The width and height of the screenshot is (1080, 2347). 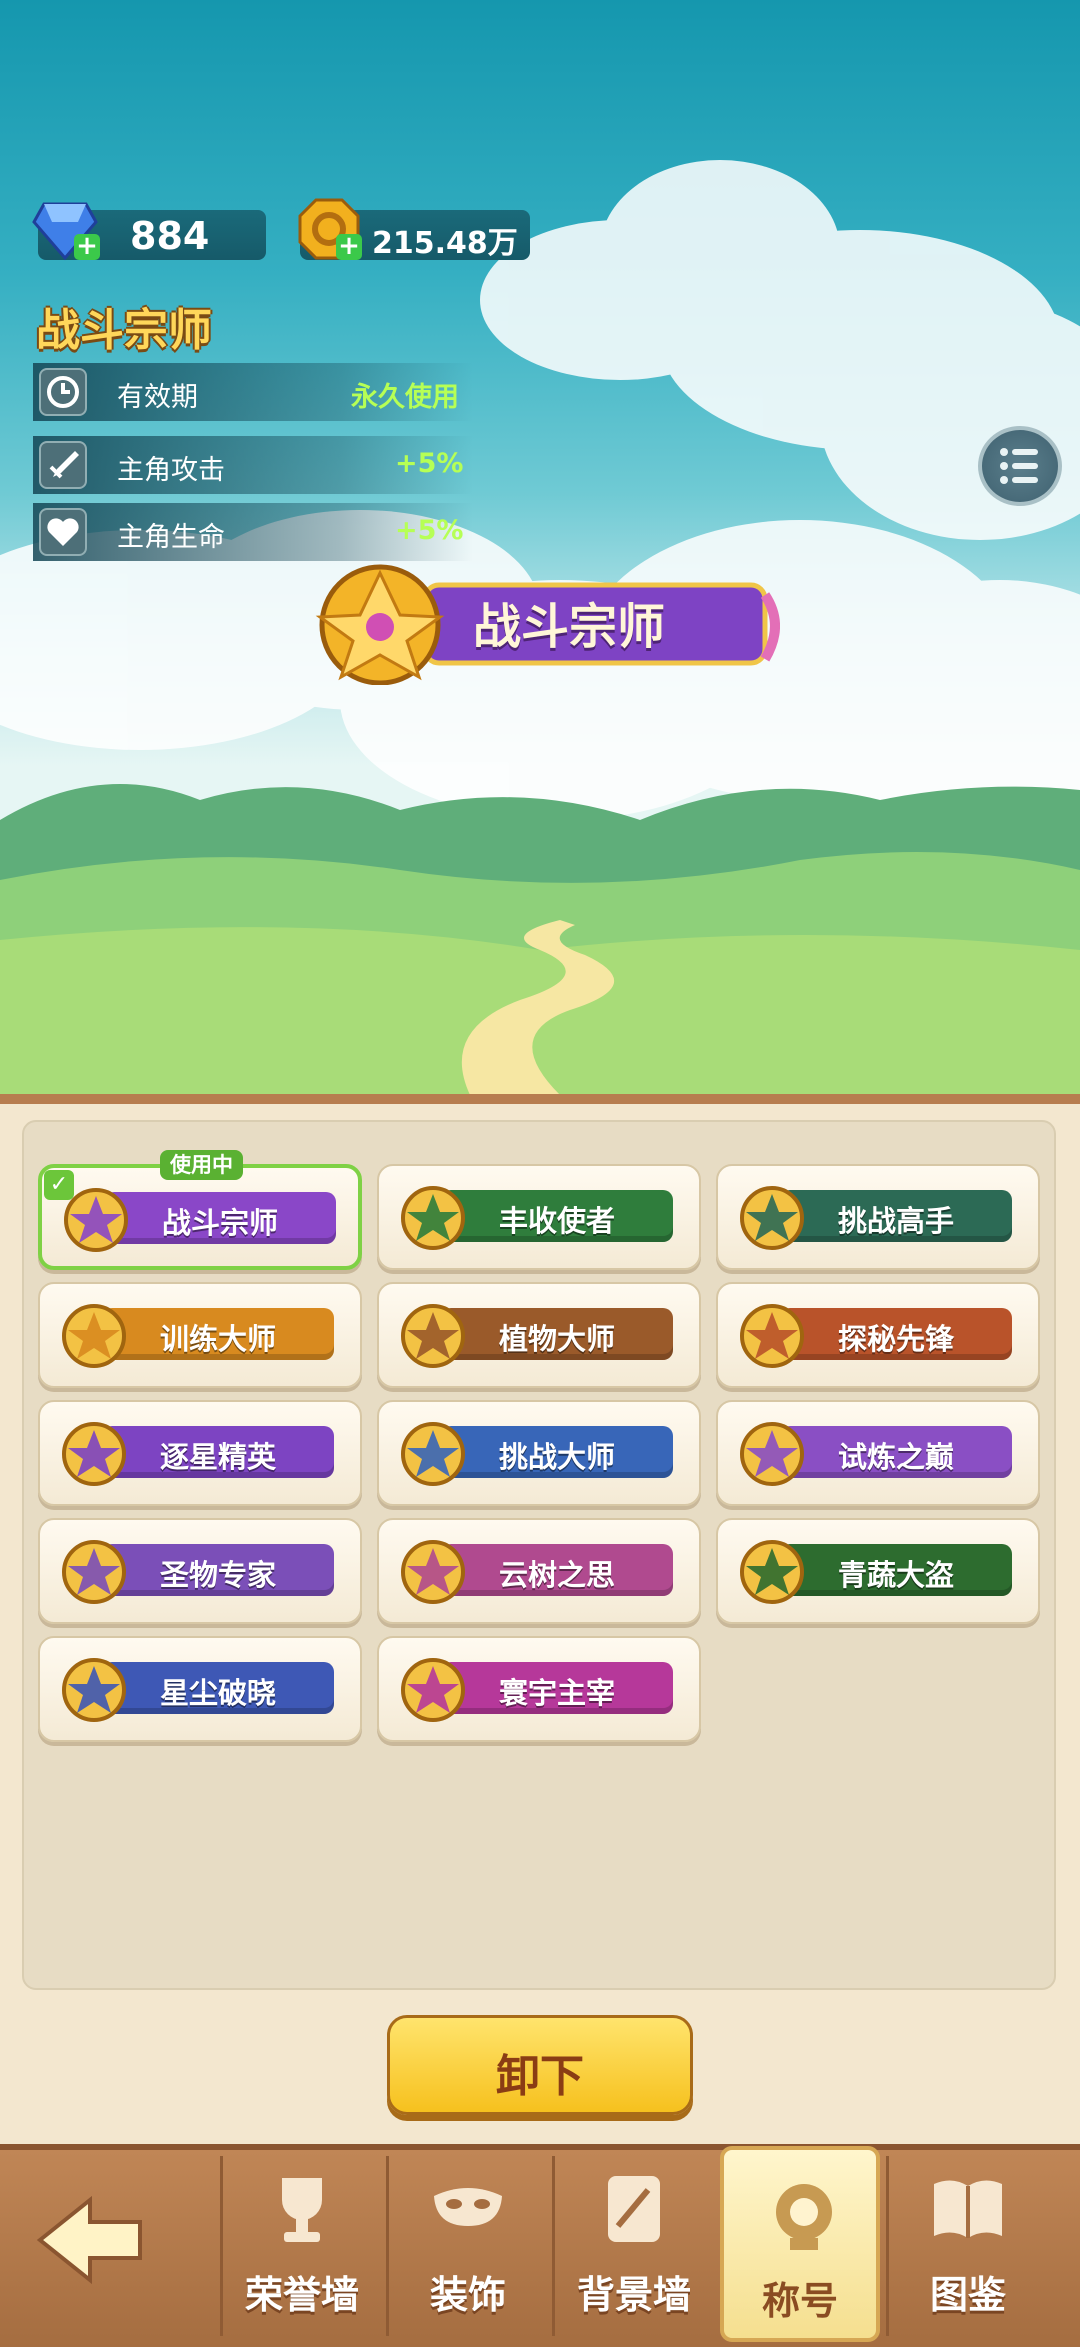 I want to click on unequip-button: 卸下, so click(x=540, y=2065).